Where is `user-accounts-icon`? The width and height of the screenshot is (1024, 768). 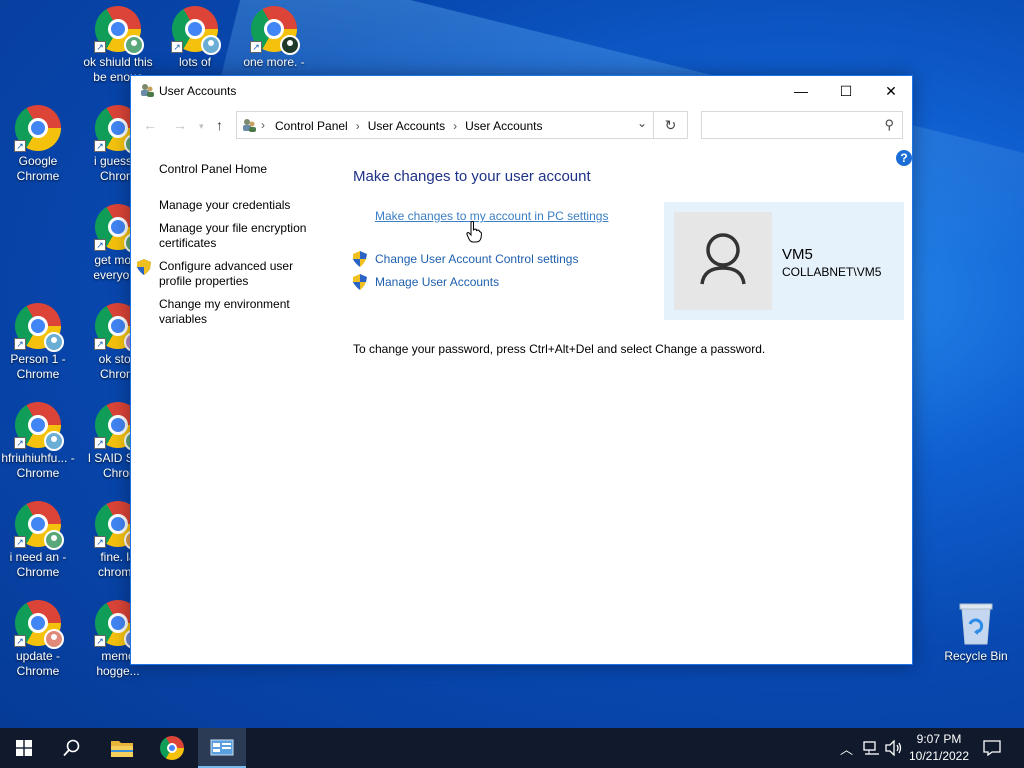
user-accounts-icon is located at coordinates (147, 90).